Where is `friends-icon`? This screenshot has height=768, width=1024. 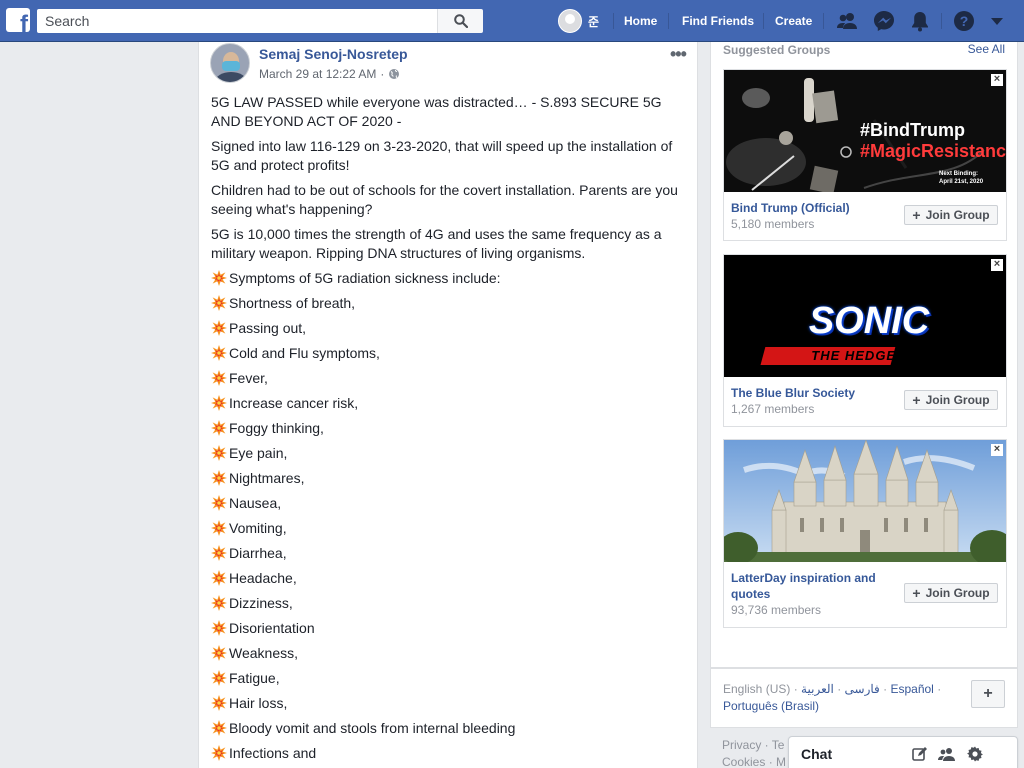
friends-icon is located at coordinates (847, 21).